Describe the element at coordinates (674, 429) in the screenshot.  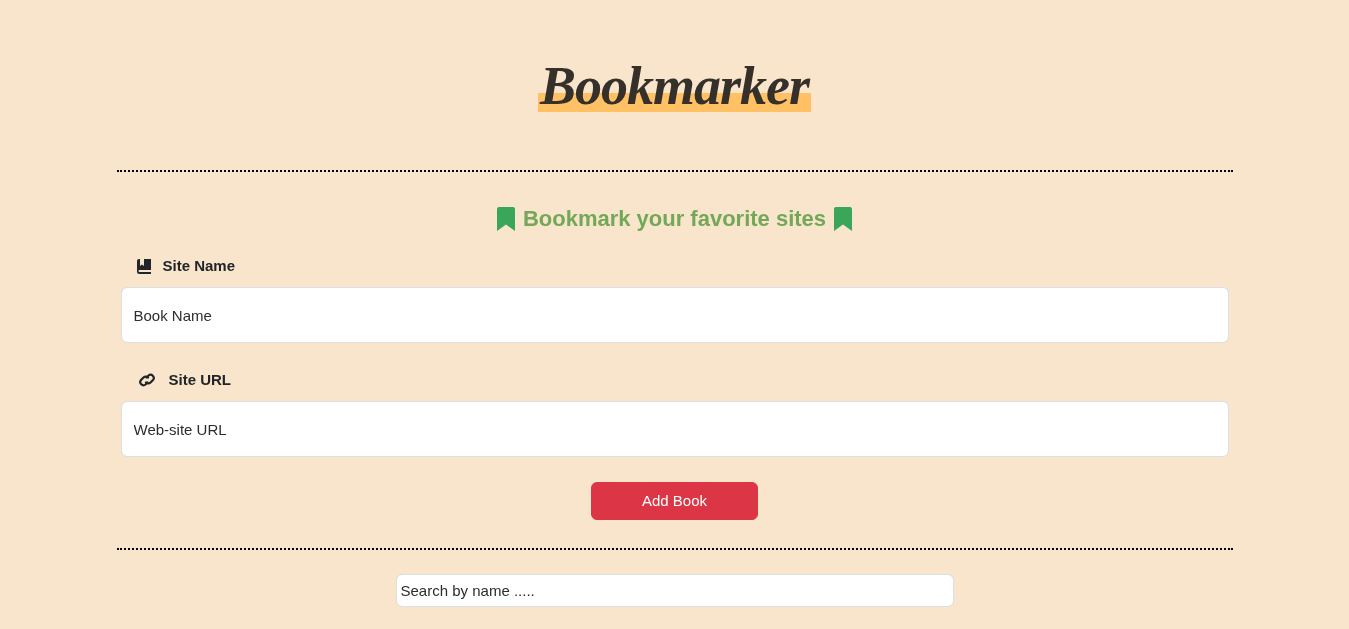
I see `input-field: Web-site URL` at that location.